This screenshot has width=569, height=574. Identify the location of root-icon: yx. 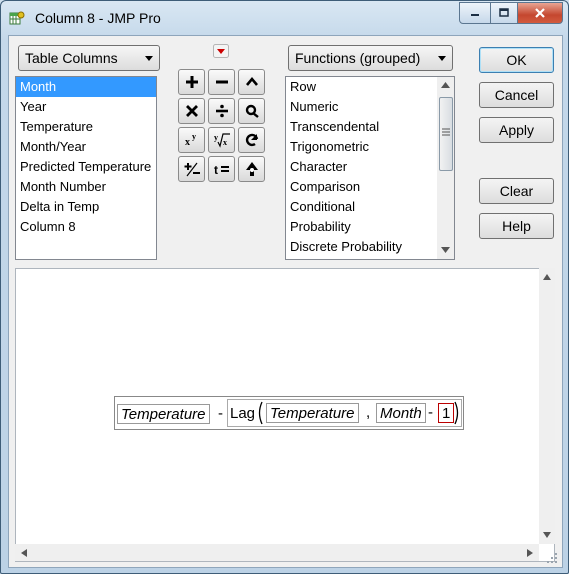
(222, 140).